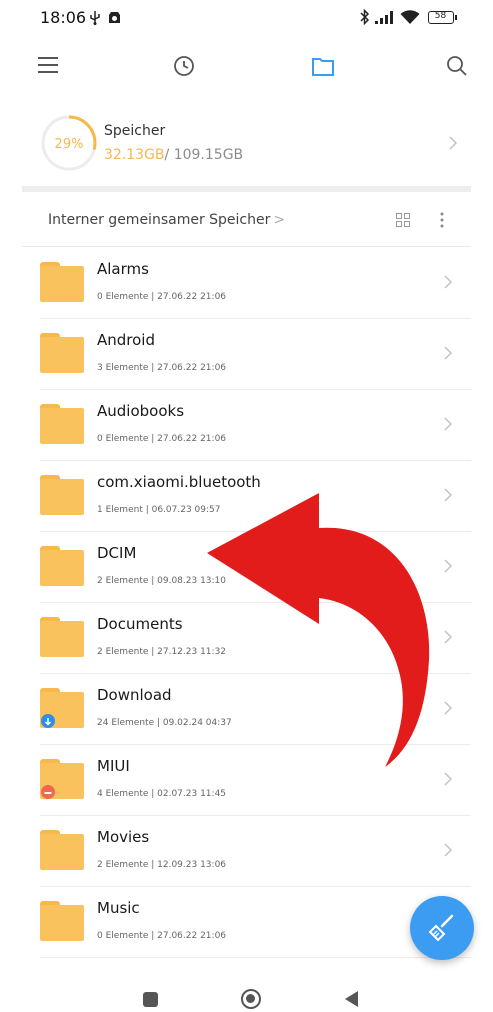 The image size is (493, 1012). What do you see at coordinates (118, 908) in the screenshot?
I see `file-name: Music` at bounding box center [118, 908].